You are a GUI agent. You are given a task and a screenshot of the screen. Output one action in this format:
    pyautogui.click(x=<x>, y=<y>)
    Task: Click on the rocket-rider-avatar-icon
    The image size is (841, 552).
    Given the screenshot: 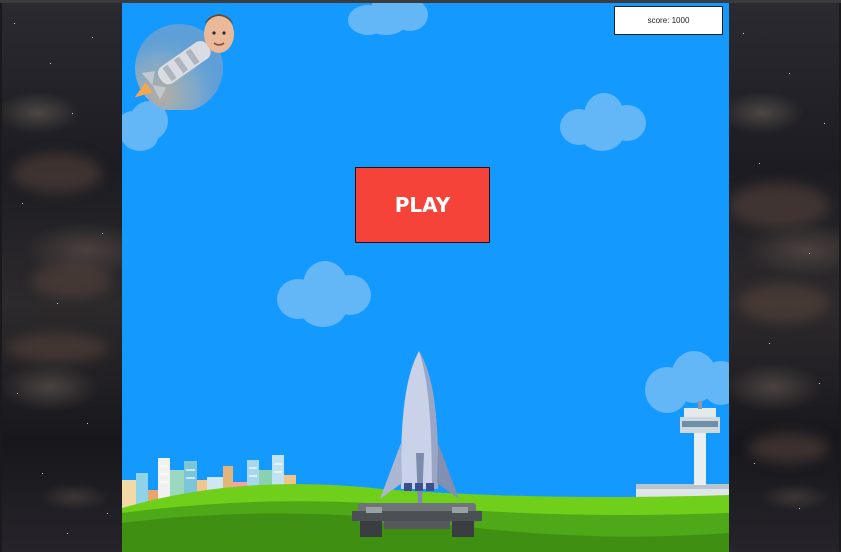 What is the action you would take?
    pyautogui.click(x=184, y=63)
    